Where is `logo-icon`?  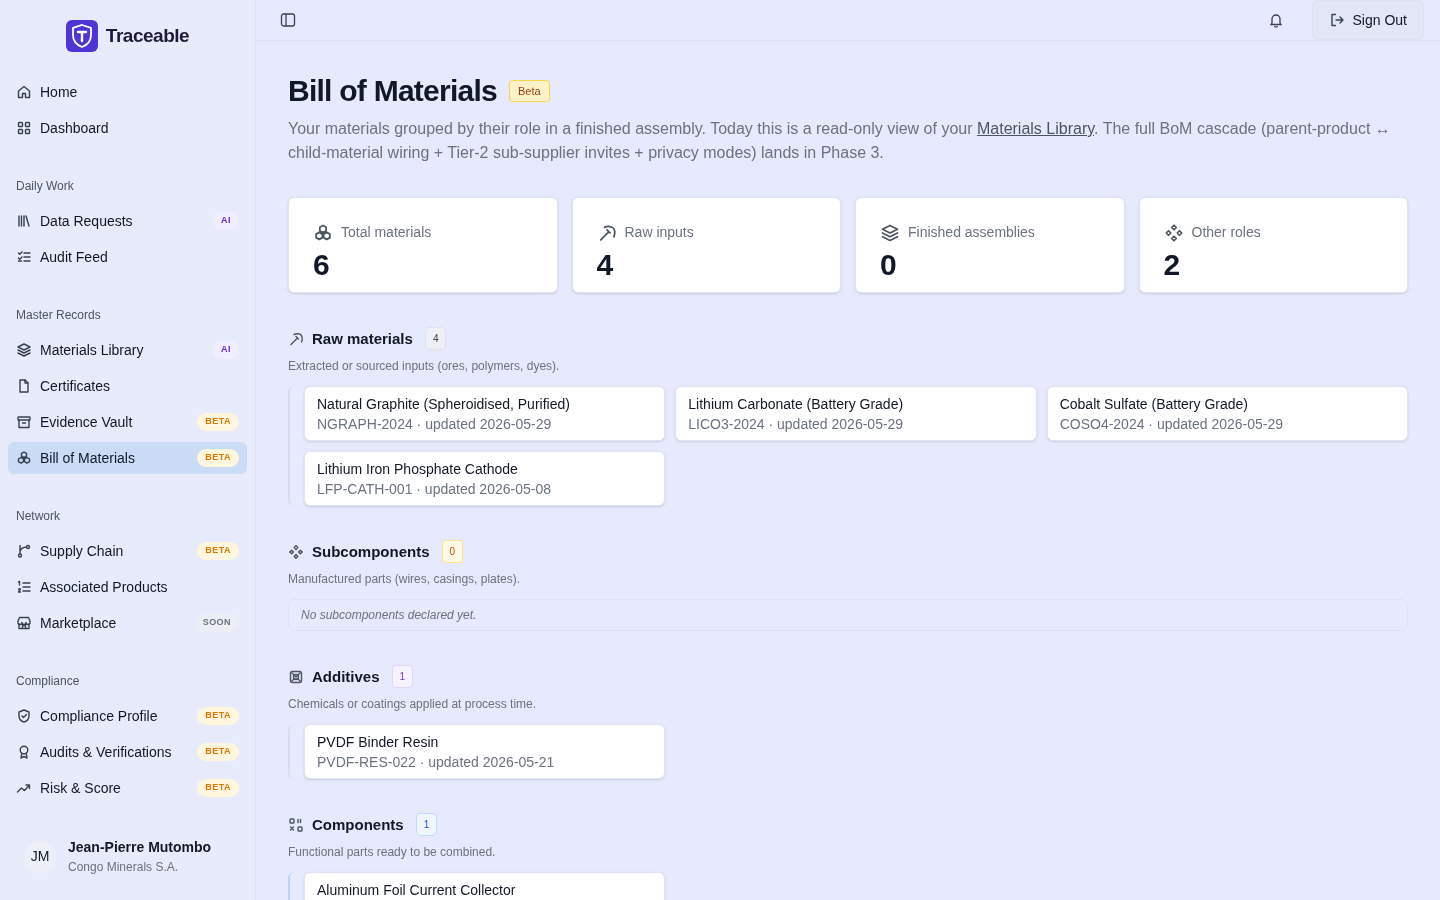
logo-icon is located at coordinates (81, 36).